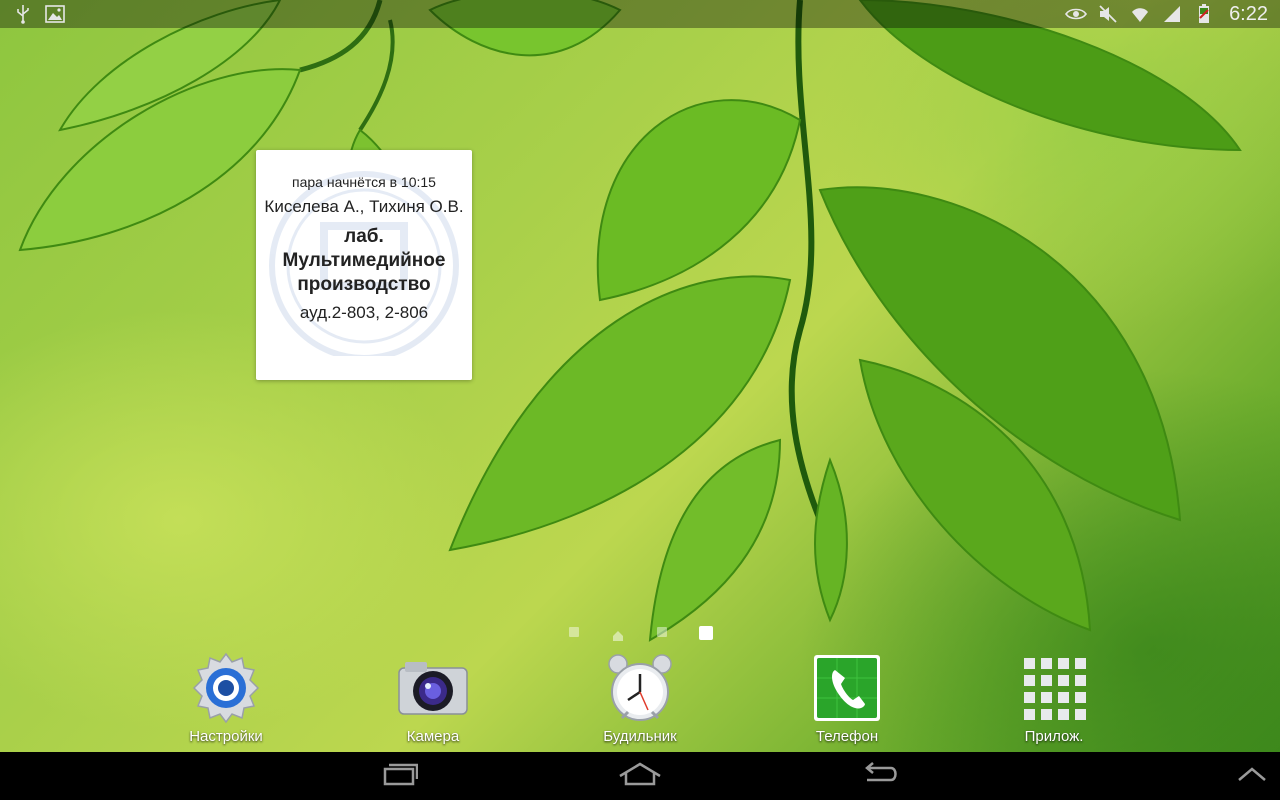  Describe the element at coordinates (1054, 736) in the screenshot. I see `app-label: Прилож.` at that location.